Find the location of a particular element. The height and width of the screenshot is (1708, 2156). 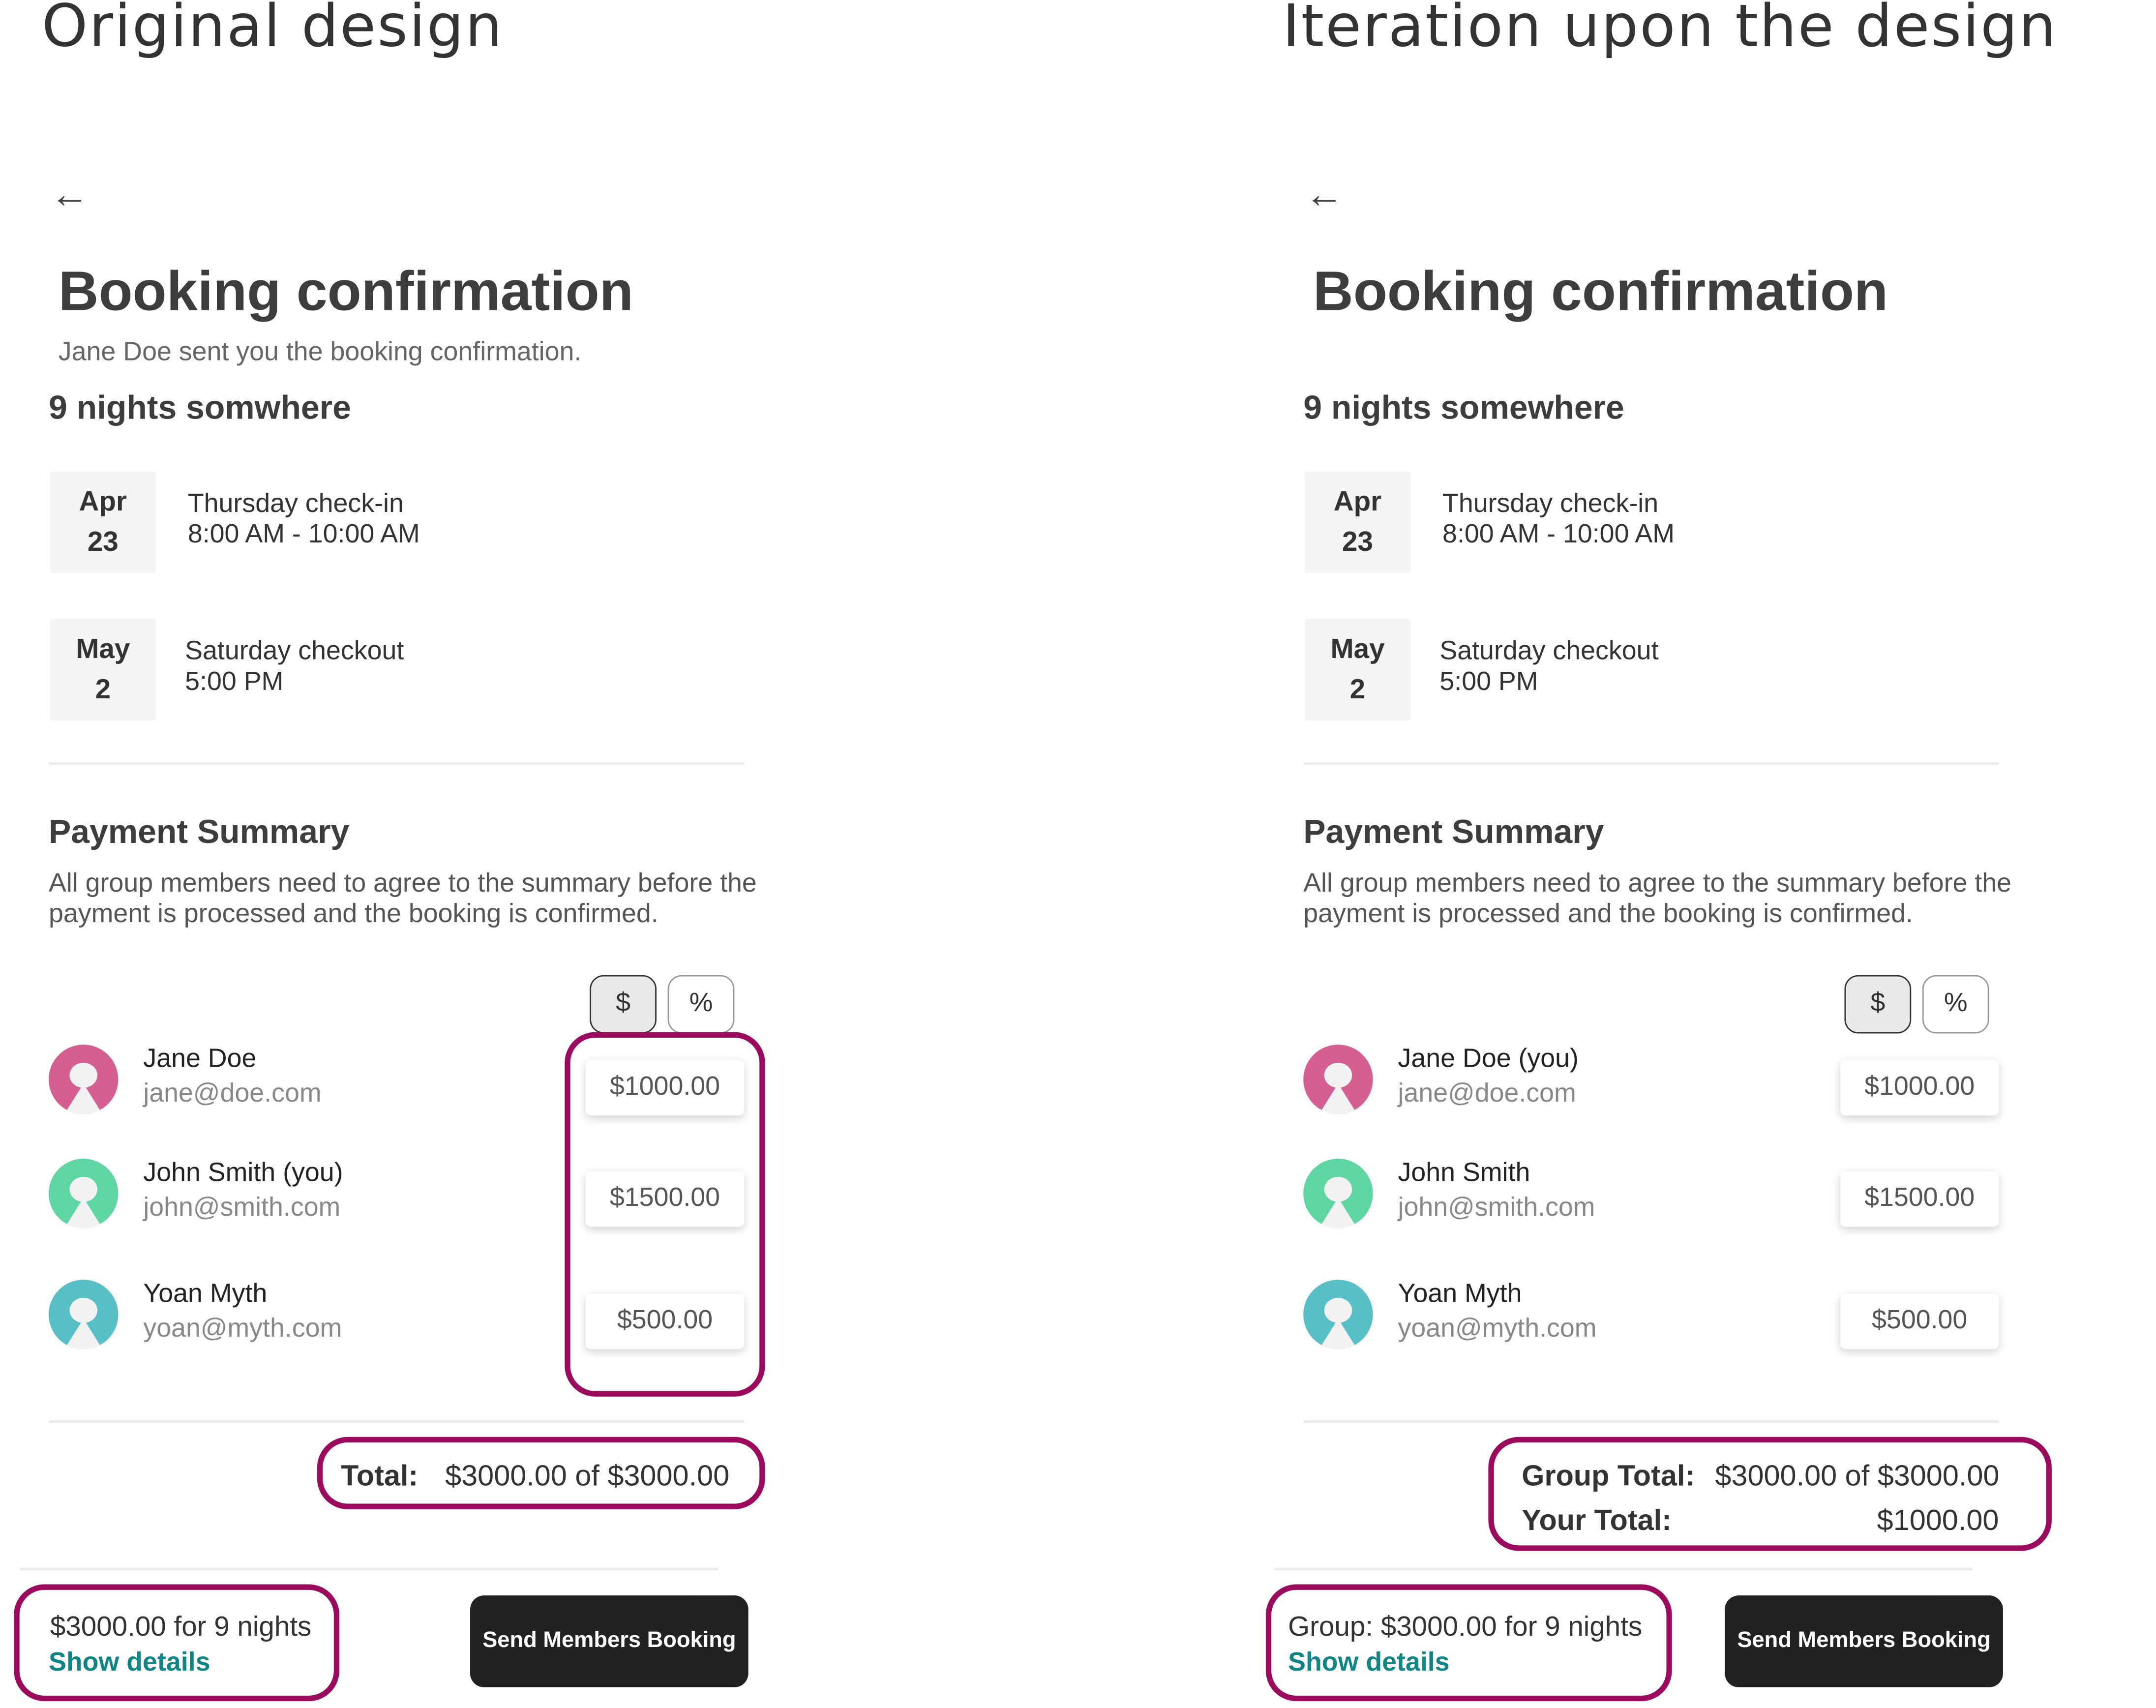

panel-heading: Original design is located at coordinates (272, 30).